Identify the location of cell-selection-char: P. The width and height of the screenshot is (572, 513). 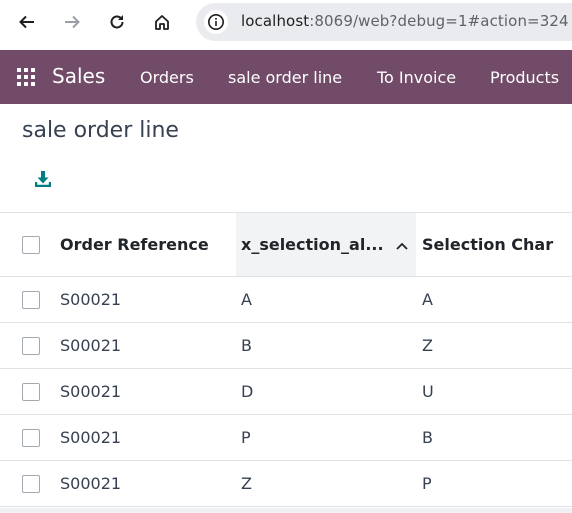
(427, 483).